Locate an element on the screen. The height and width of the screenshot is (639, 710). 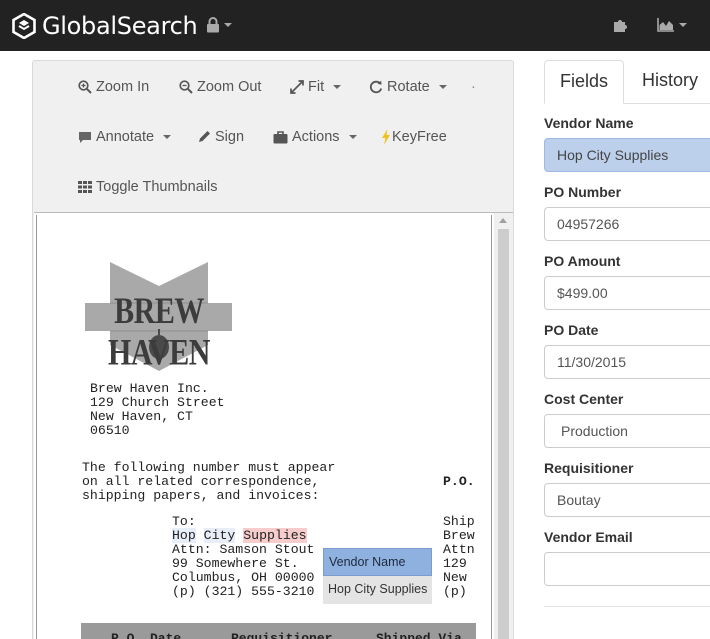
logo-text: BREW HAVEN is located at coordinates (159, 332).